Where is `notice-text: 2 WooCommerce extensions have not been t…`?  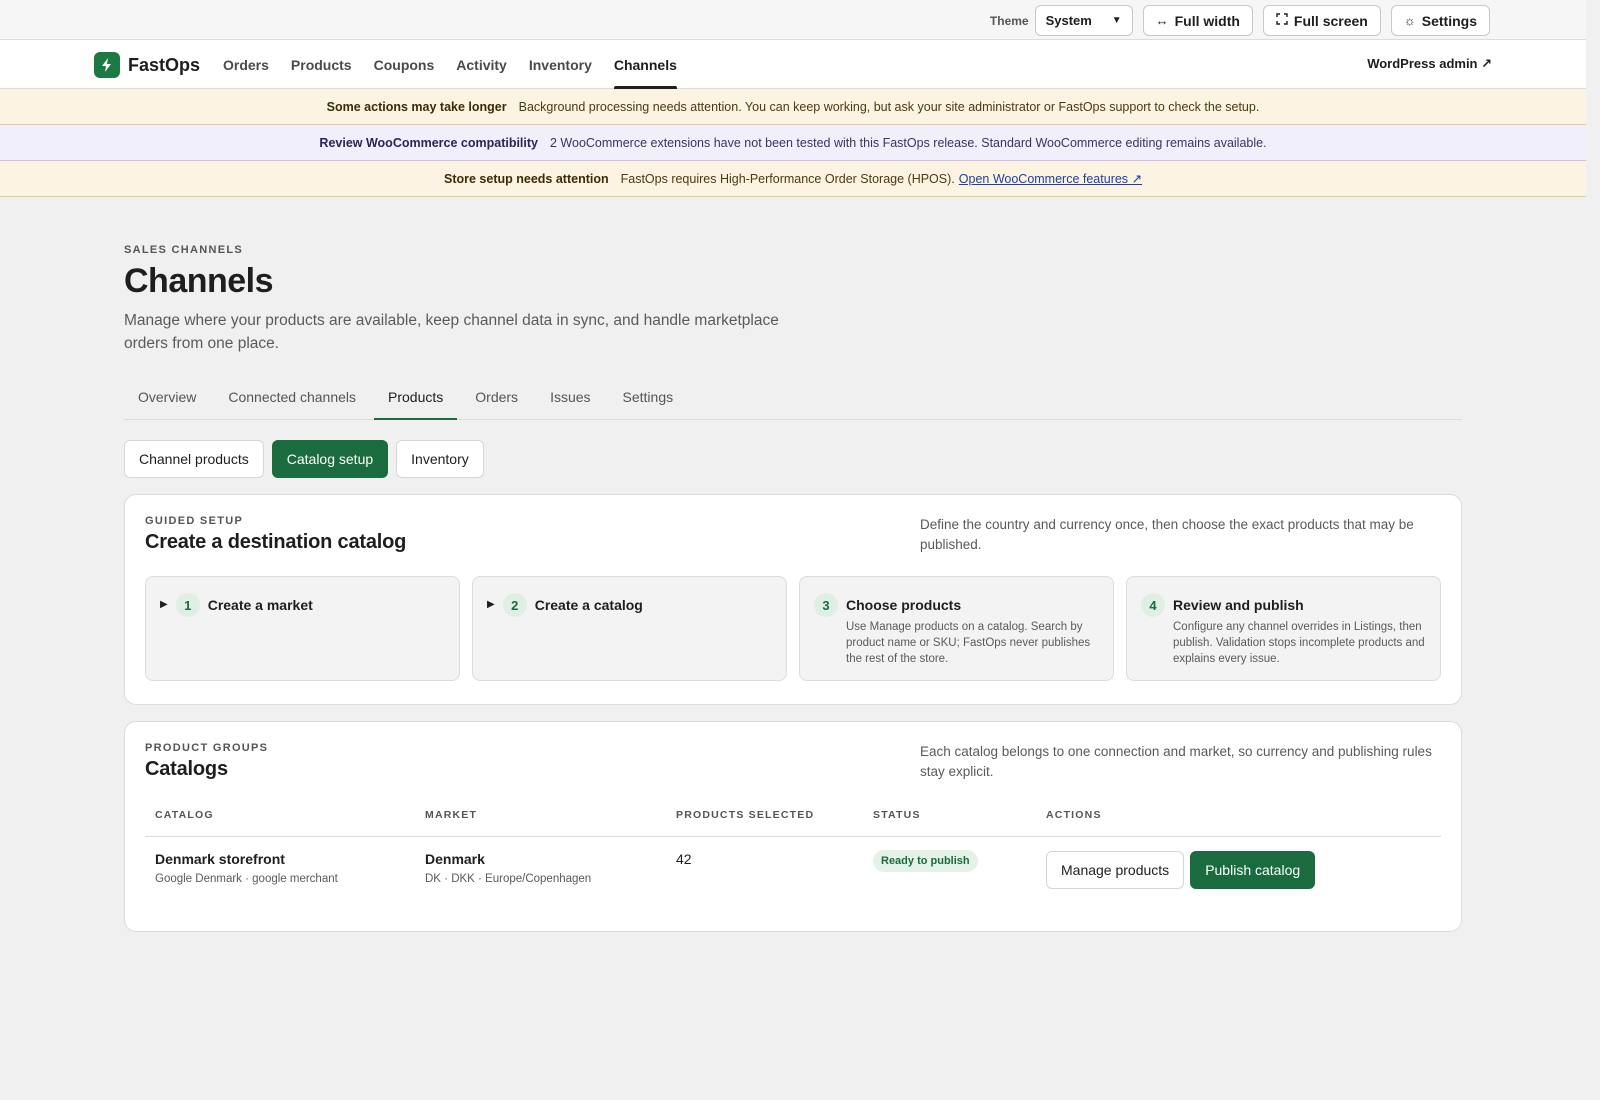
notice-text: 2 WooCommerce extensions have not been t… is located at coordinates (908, 142).